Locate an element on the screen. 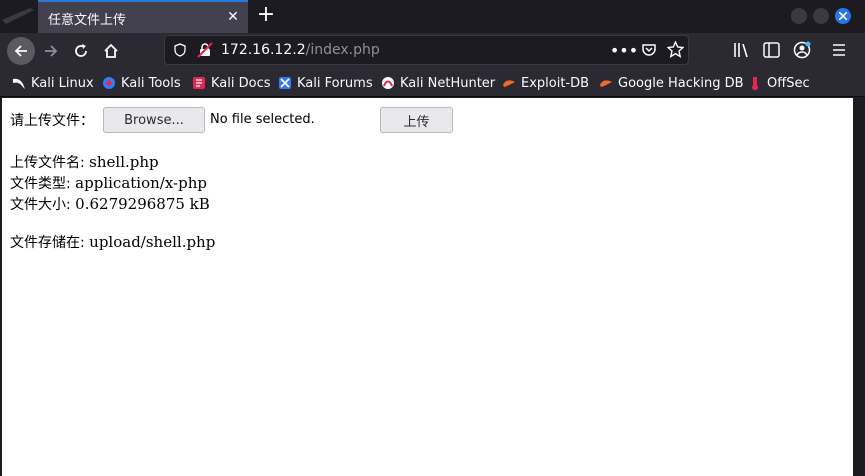  tab-strip: 任意文件上传 ✕ + is located at coordinates (432, 16).